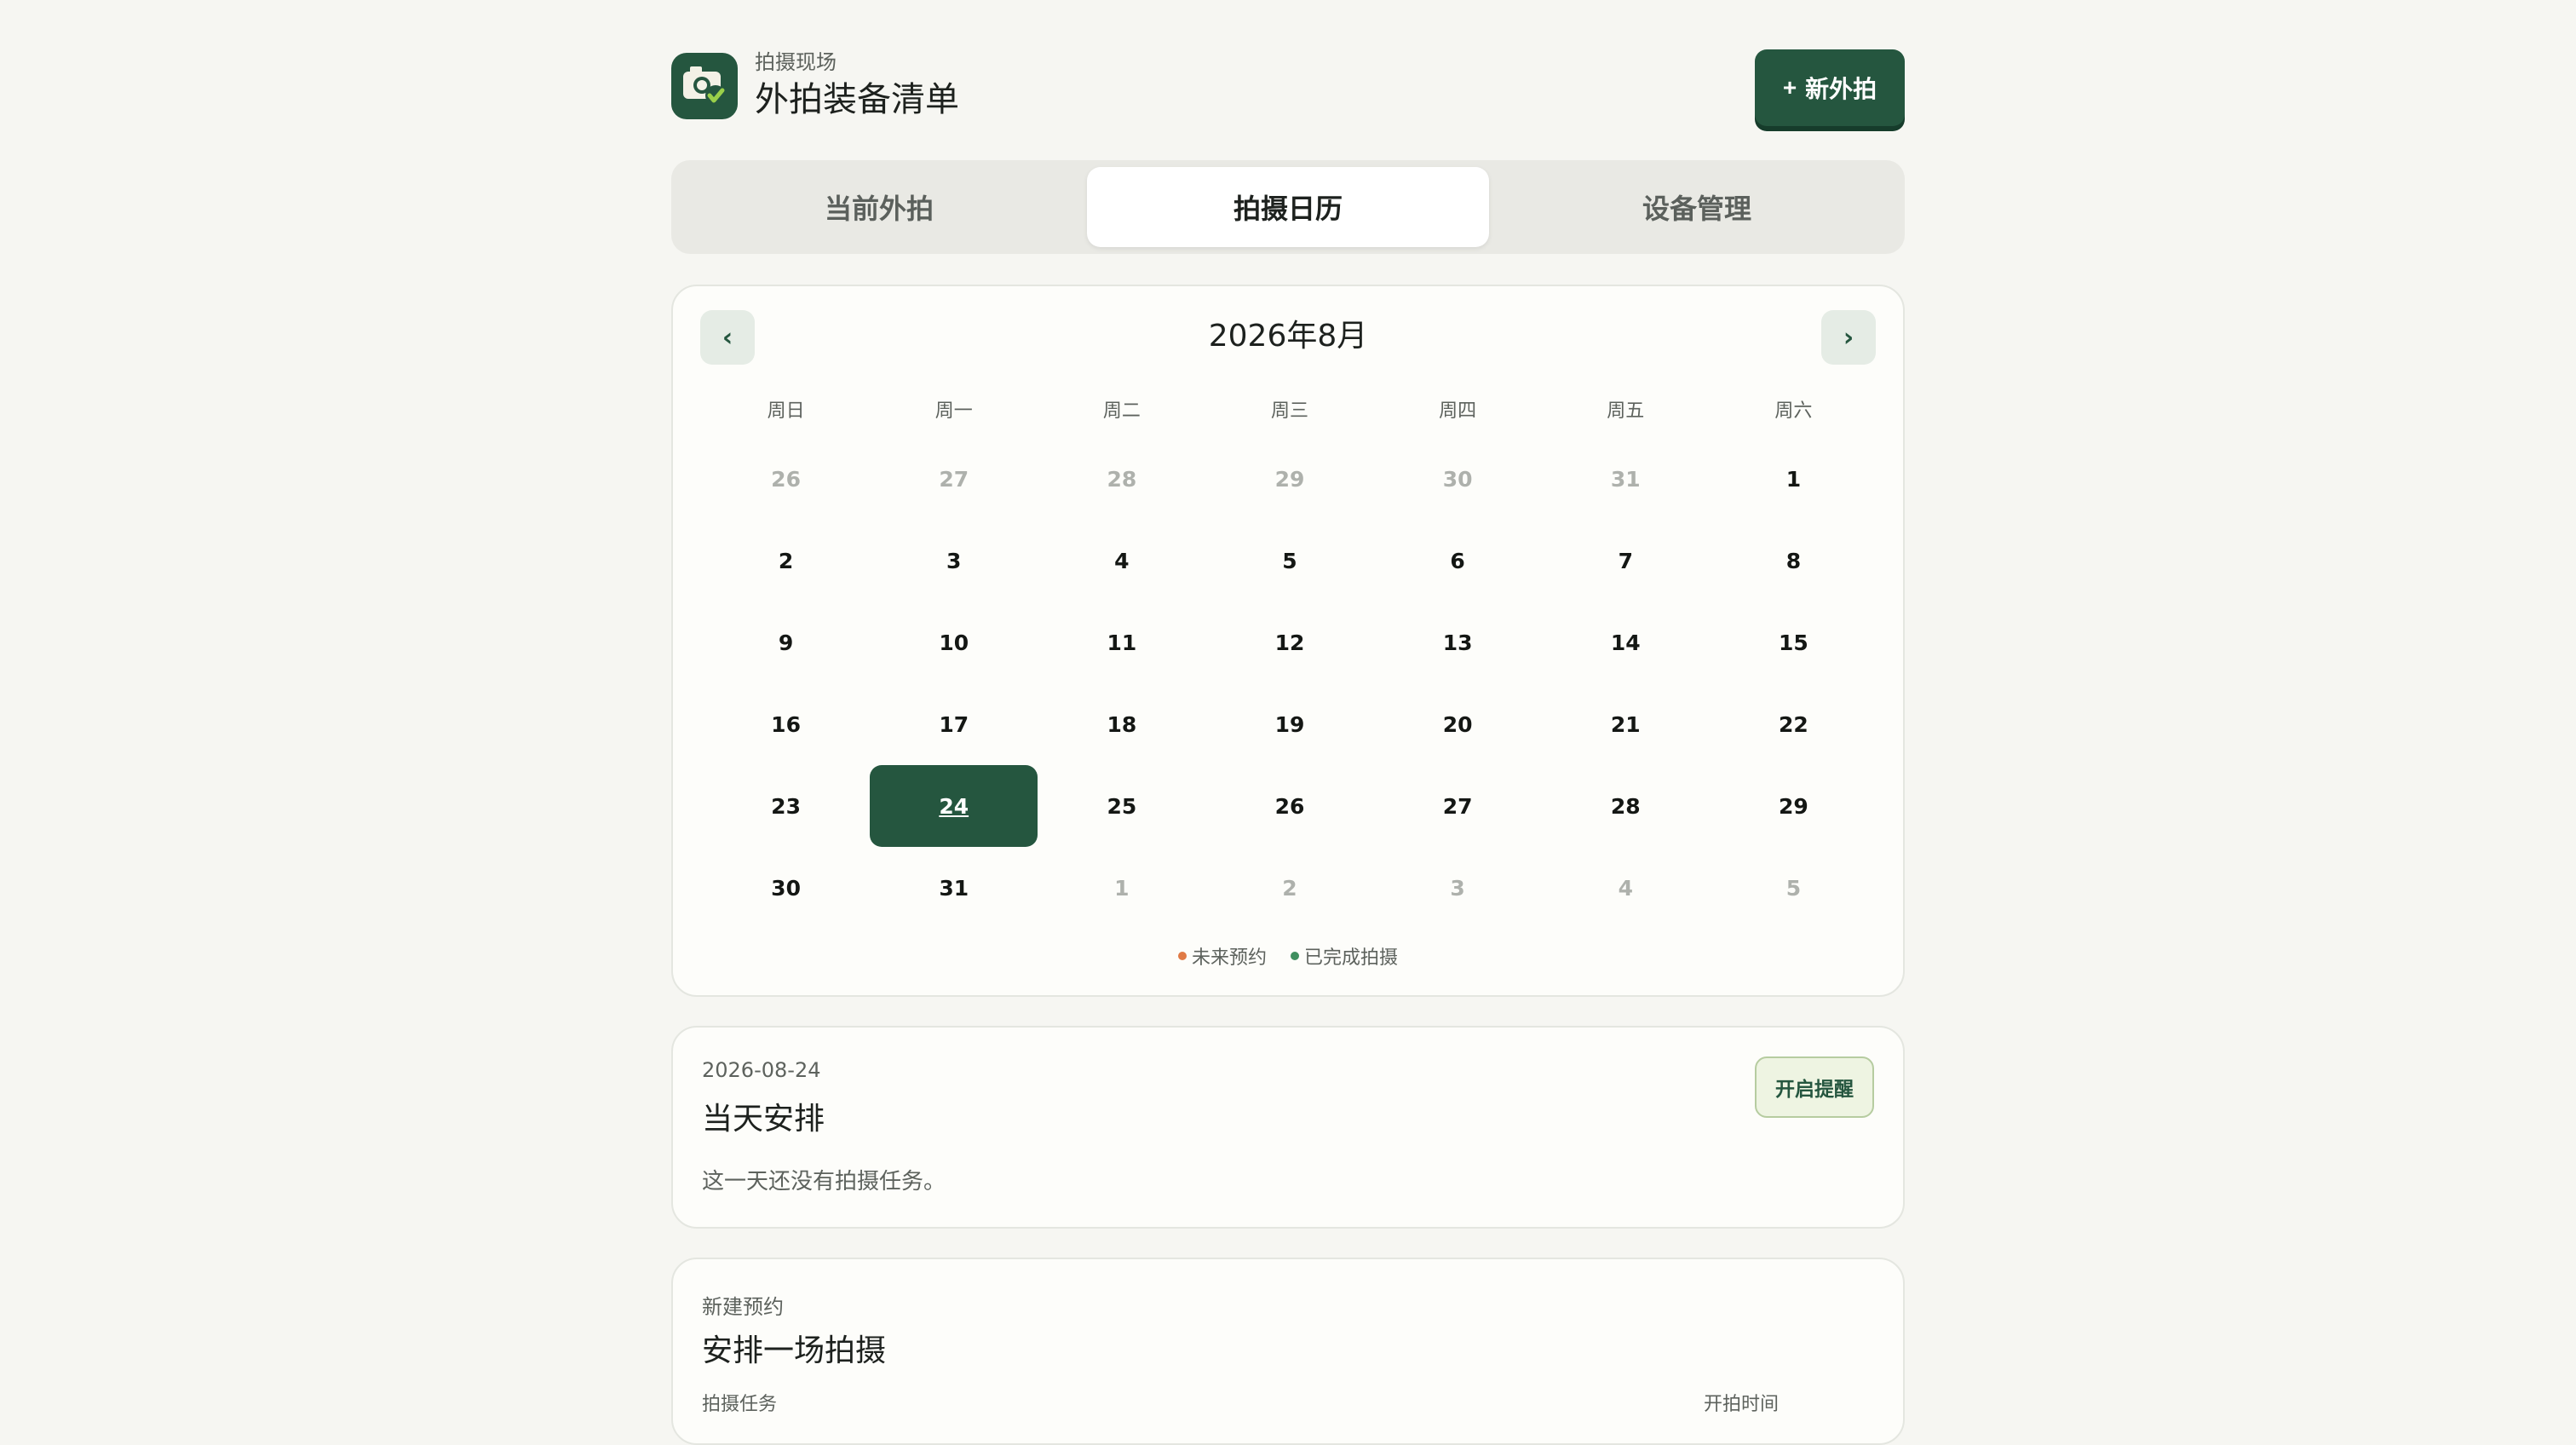 The width and height of the screenshot is (2576, 1445). What do you see at coordinates (1841, 89) in the screenshot?
I see `new-shoot-label: 新外拍` at bounding box center [1841, 89].